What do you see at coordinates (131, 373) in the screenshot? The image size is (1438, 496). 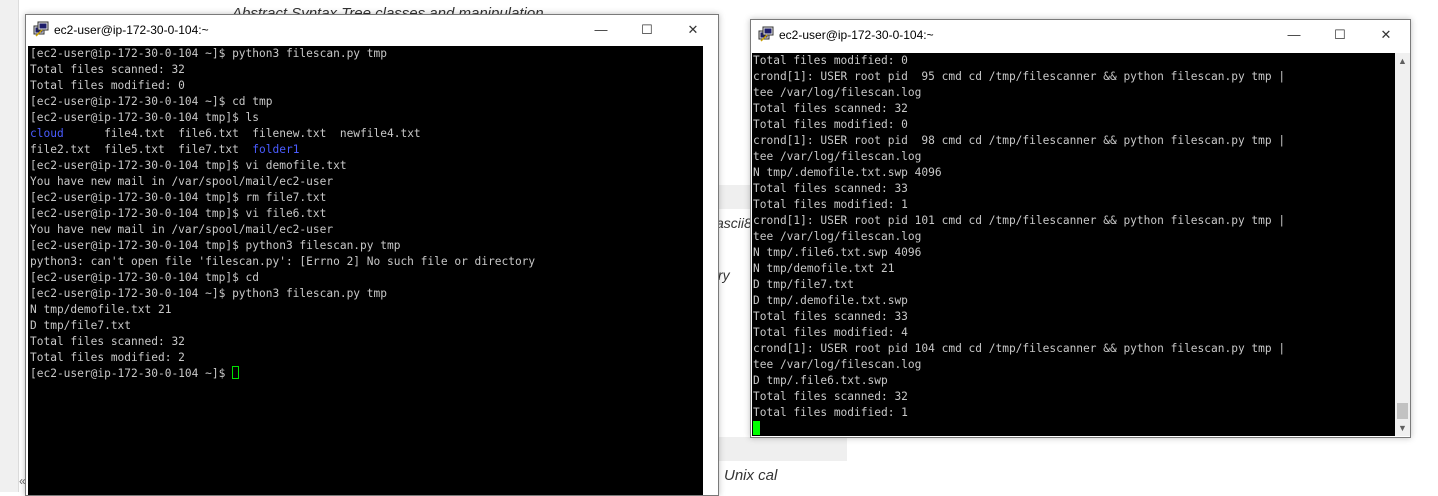 I see `shell-prompt: [ec2-user@ip-172-30-0-104 ~]$` at bounding box center [131, 373].